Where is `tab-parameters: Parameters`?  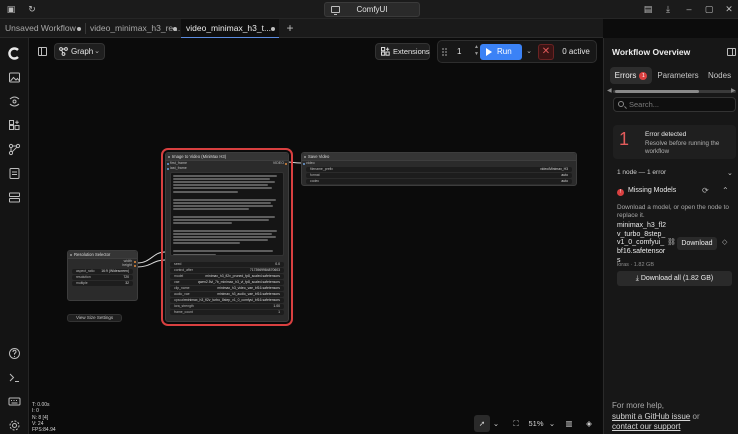 tab-parameters: Parameters is located at coordinates (678, 75).